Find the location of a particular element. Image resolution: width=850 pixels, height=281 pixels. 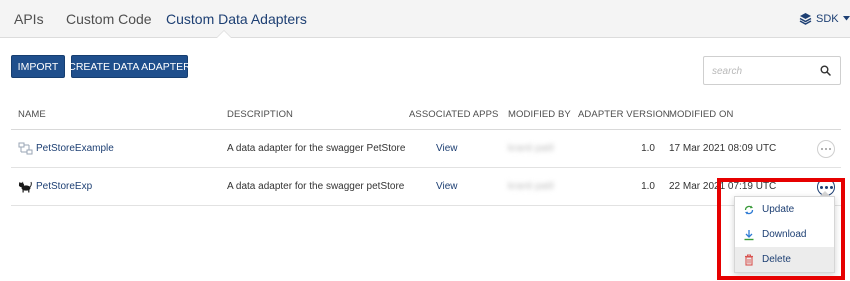

sdk-dropdown: SDK is located at coordinates (824, 18).